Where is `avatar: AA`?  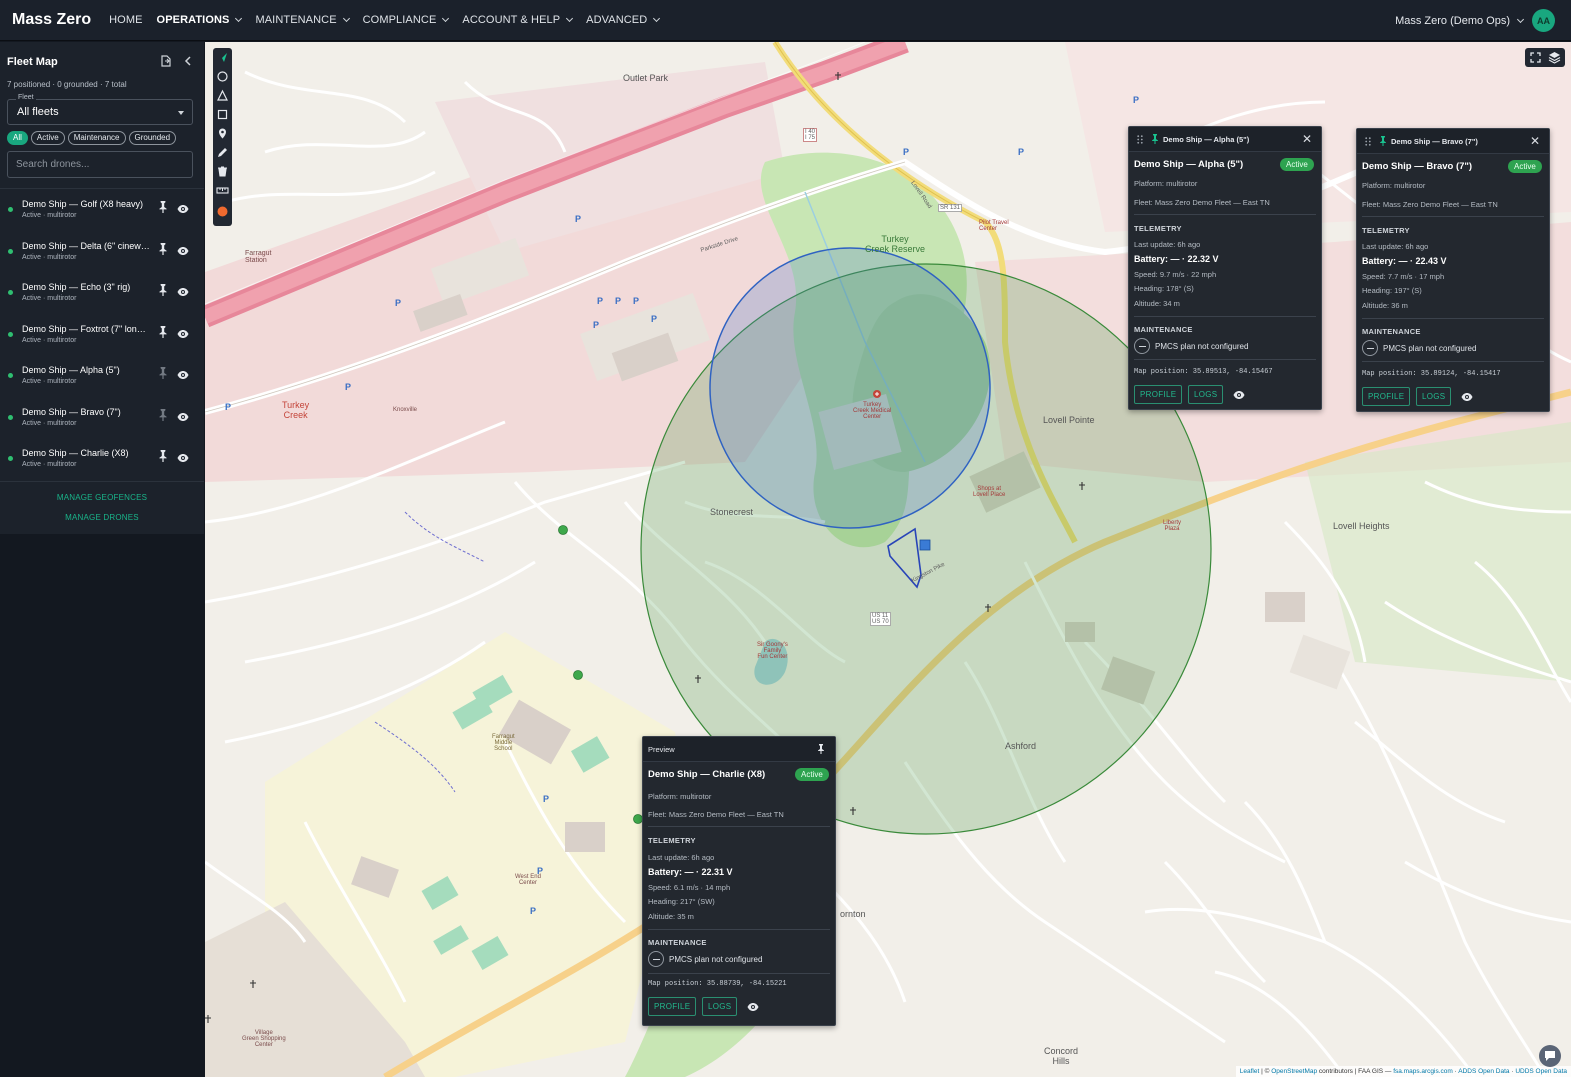 avatar: AA is located at coordinates (1543, 20).